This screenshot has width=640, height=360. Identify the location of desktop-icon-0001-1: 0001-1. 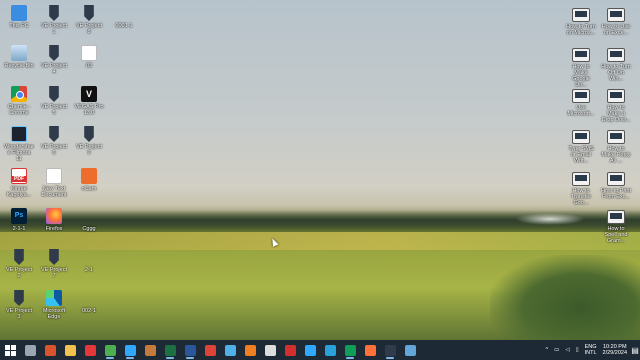
(124, 17).